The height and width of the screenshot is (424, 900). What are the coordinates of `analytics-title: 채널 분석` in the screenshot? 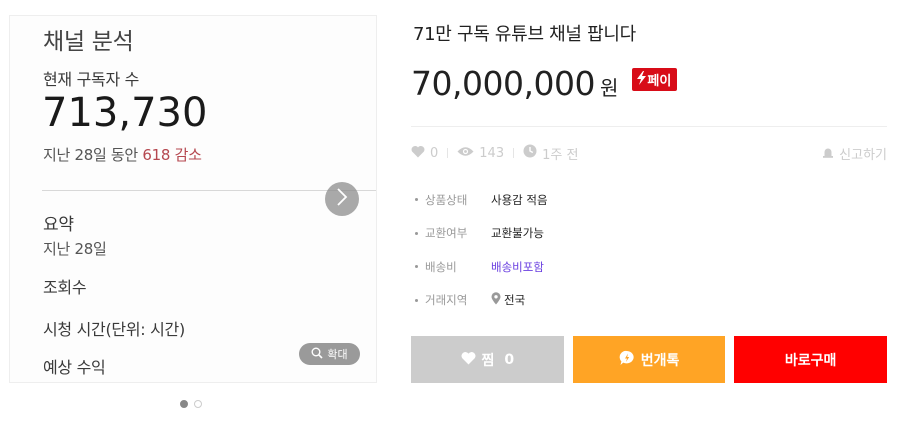 It's located at (88, 42).